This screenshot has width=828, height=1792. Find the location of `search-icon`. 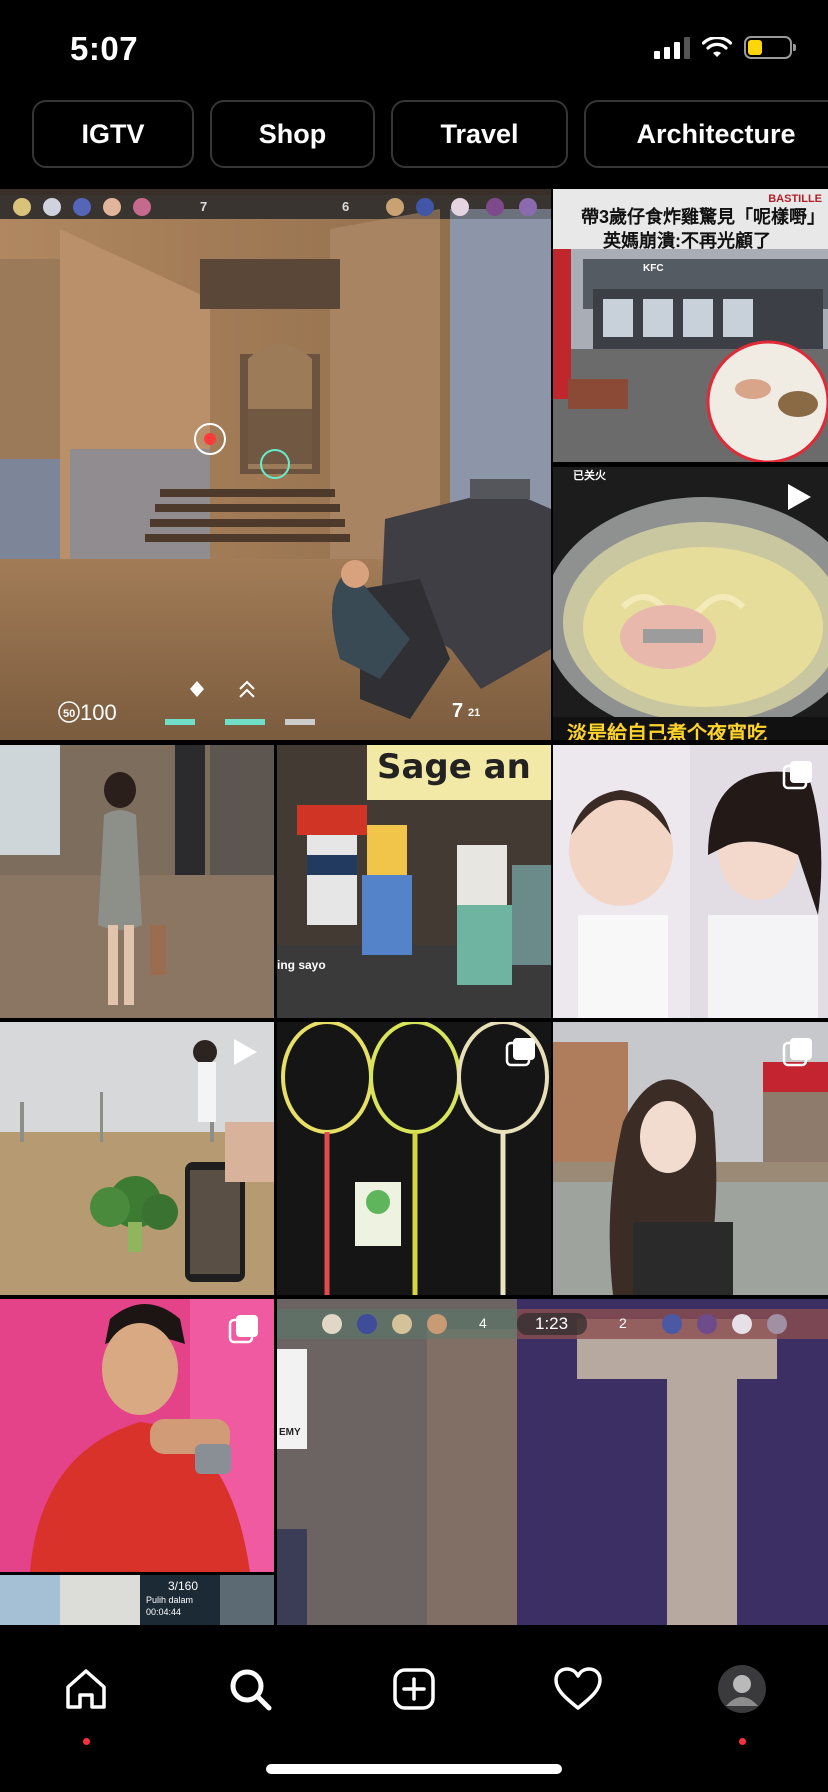

search-icon is located at coordinates (251, 1690).